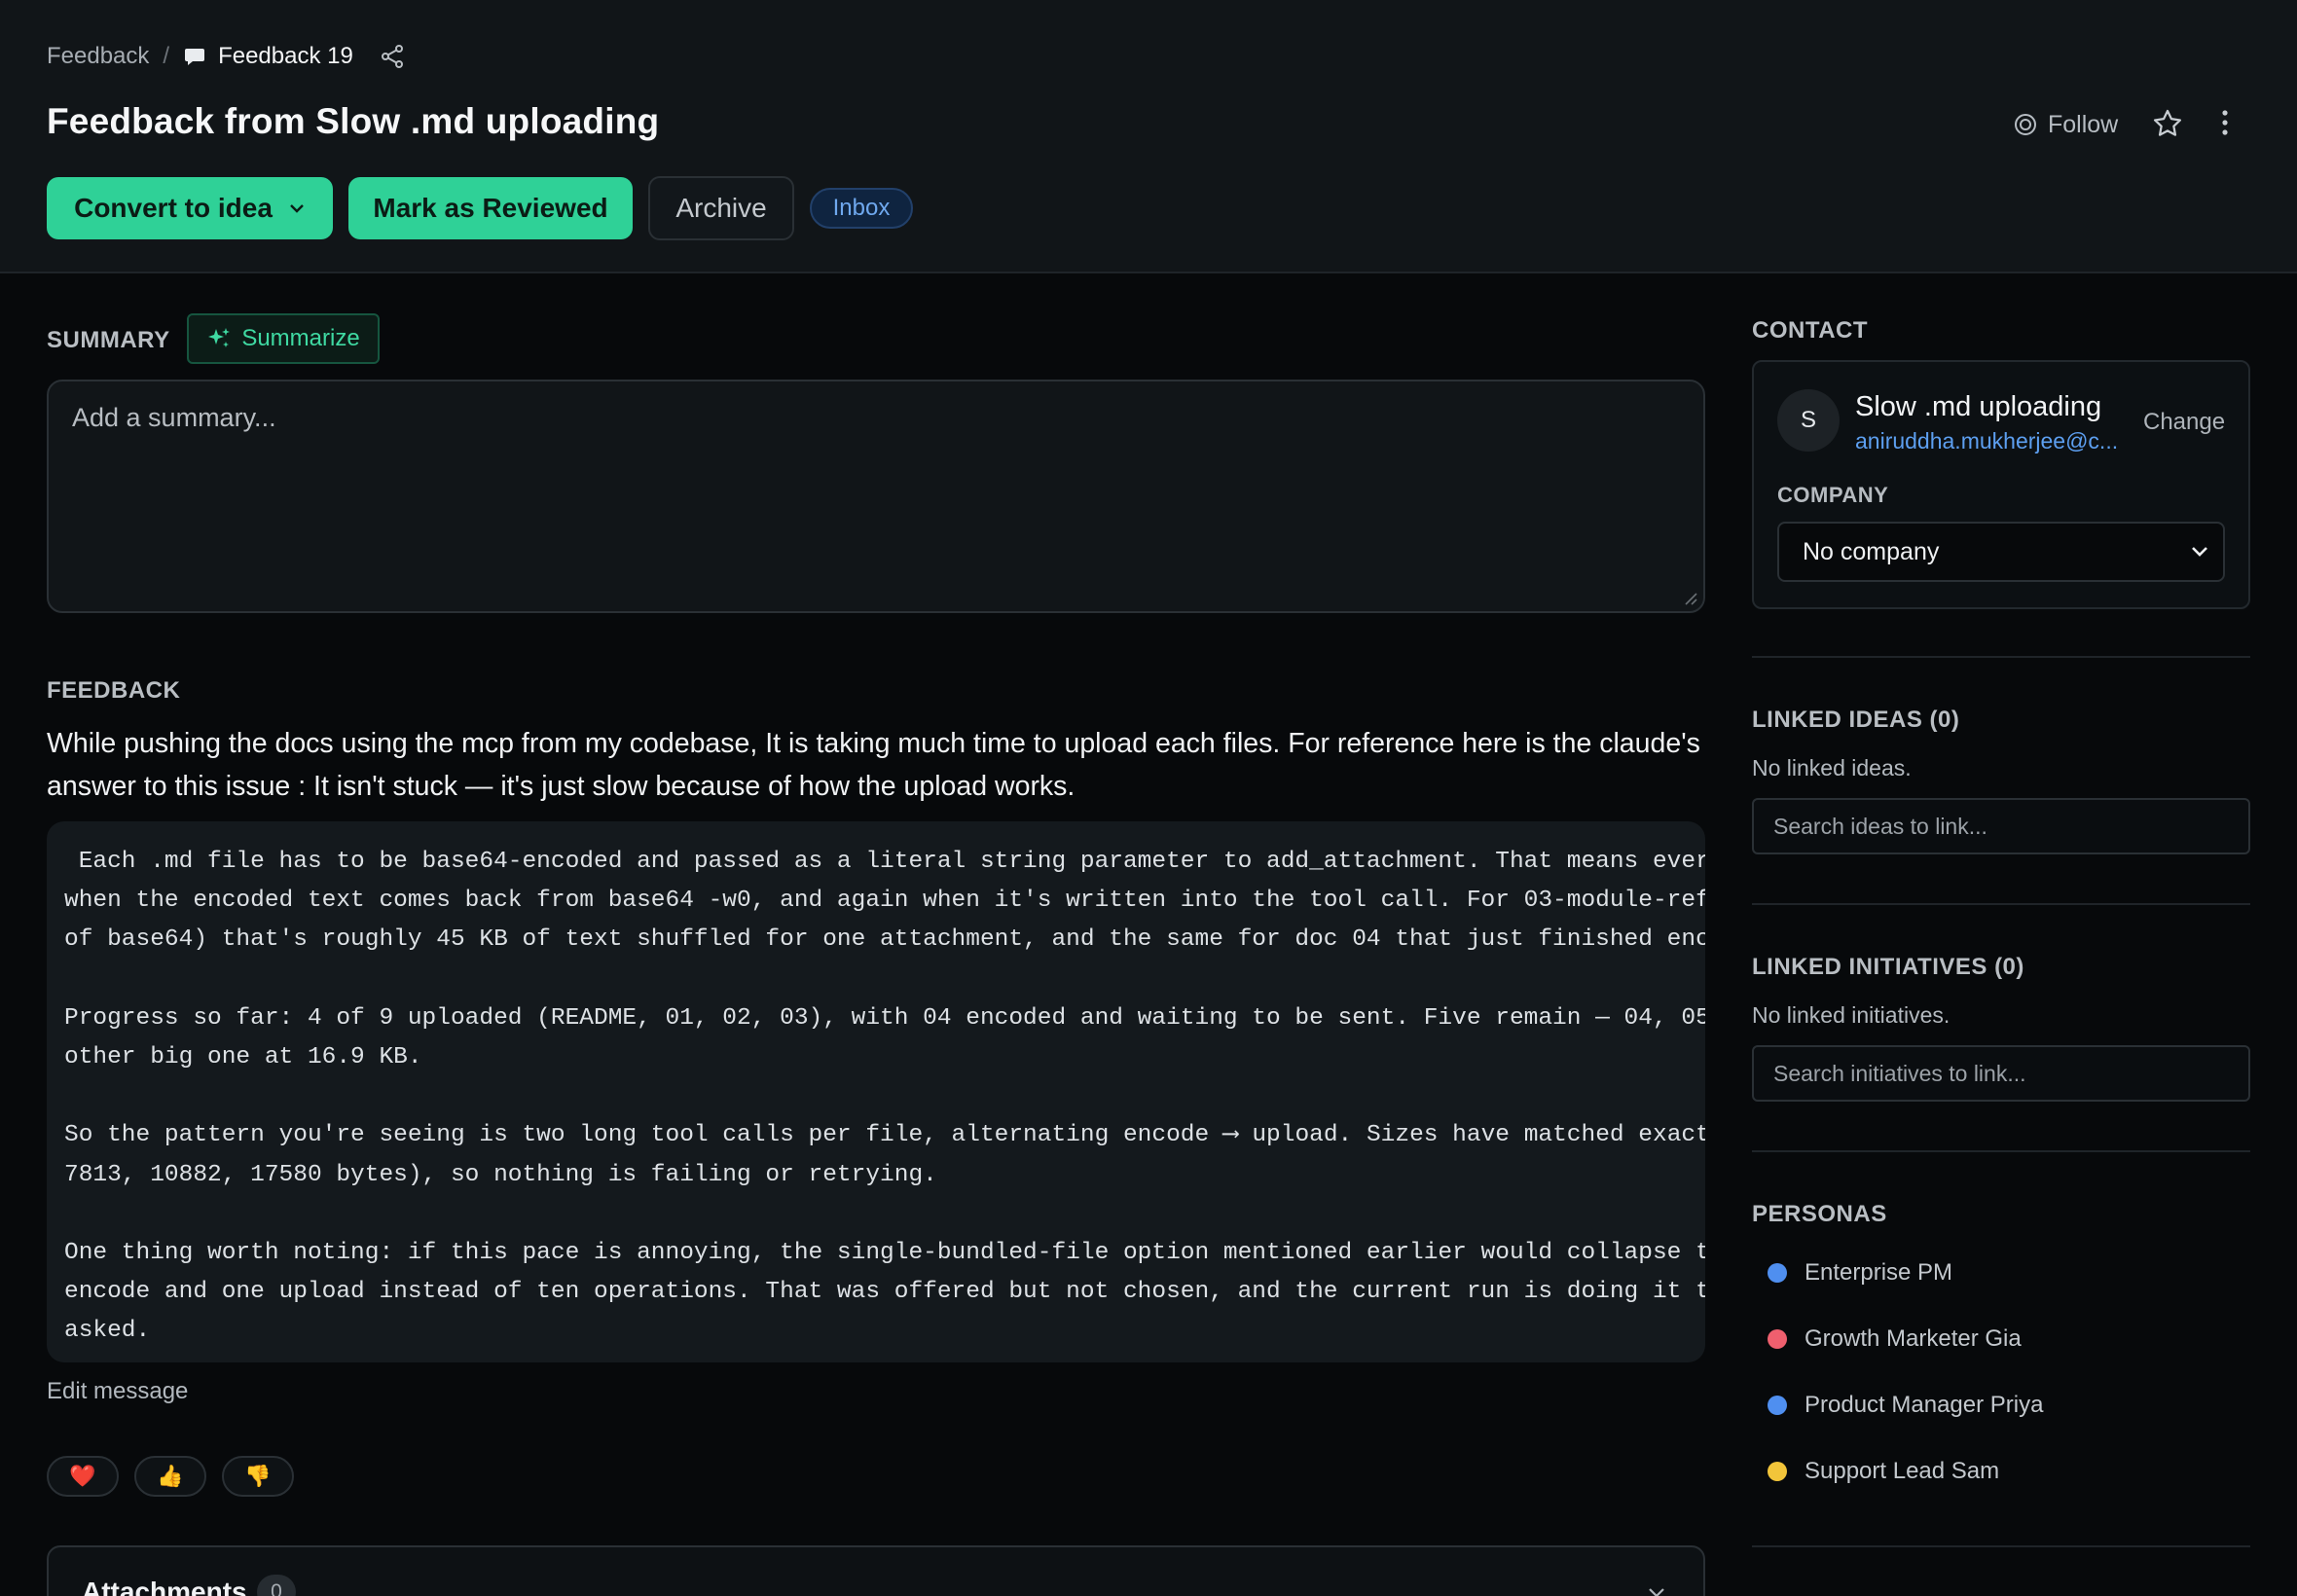 The image size is (2297, 1596). I want to click on reaction-thumbs-up: 👍, so click(170, 1477).